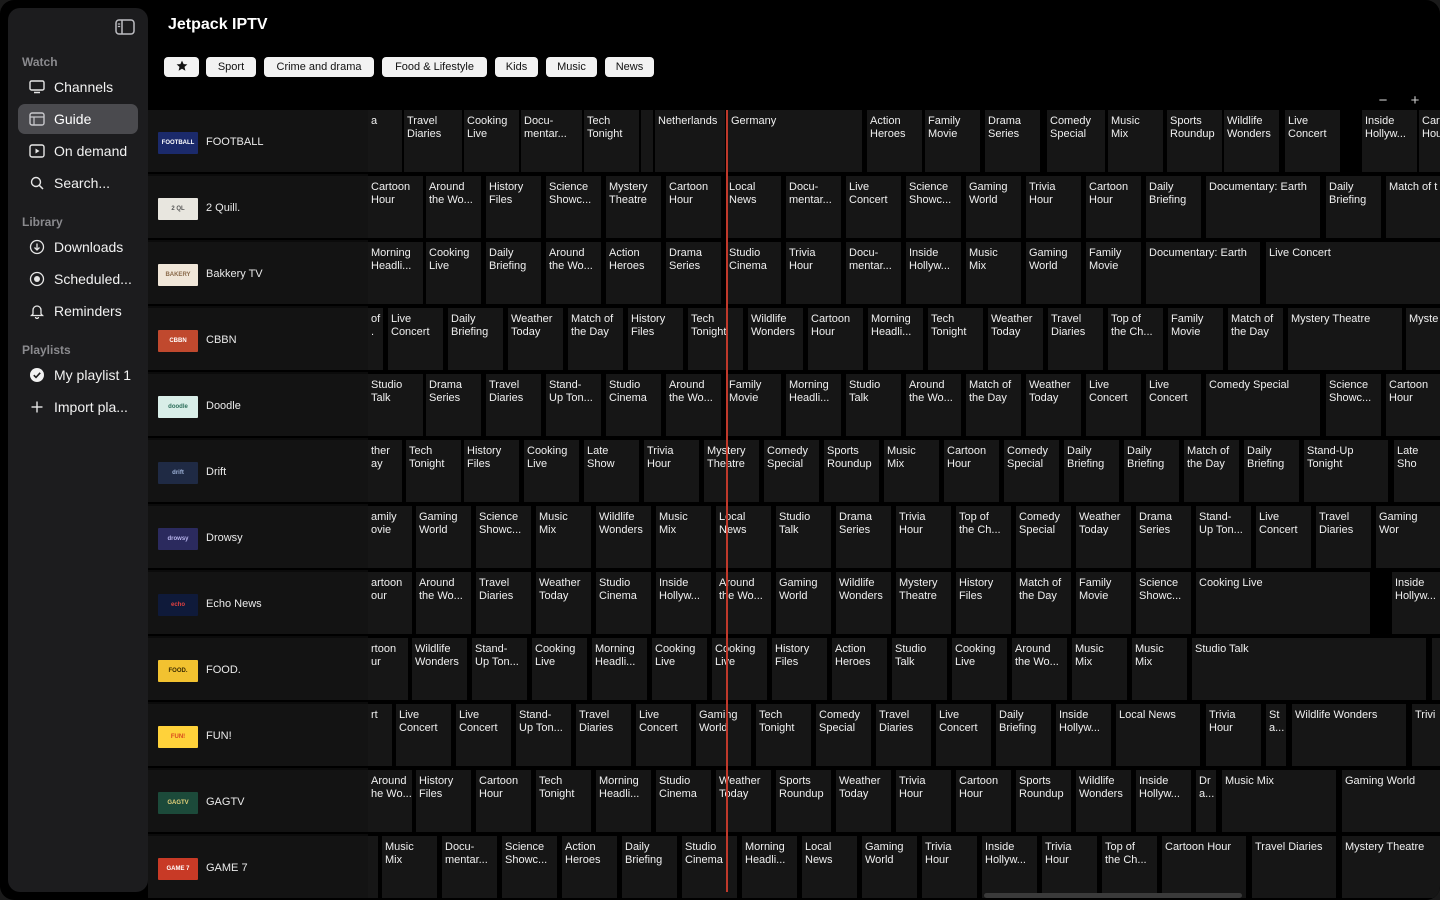 Image resolution: width=1440 pixels, height=900 pixels. I want to click on program-cell: Late Show, so click(611, 471).